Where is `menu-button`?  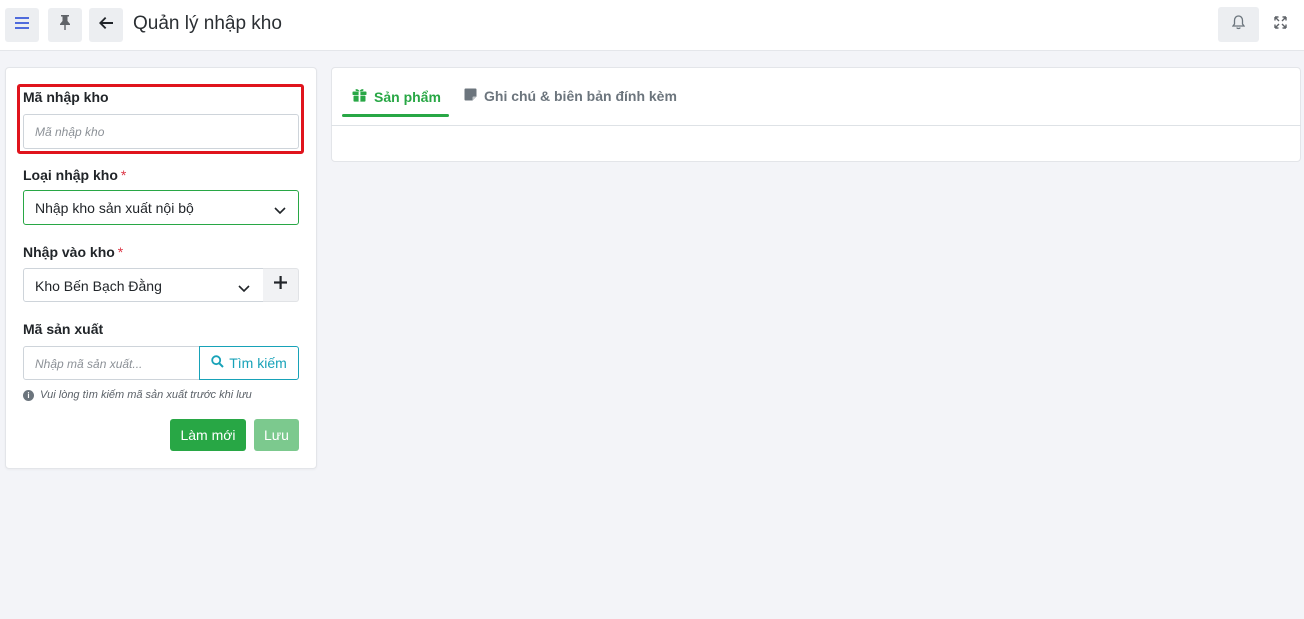
menu-button is located at coordinates (22, 25).